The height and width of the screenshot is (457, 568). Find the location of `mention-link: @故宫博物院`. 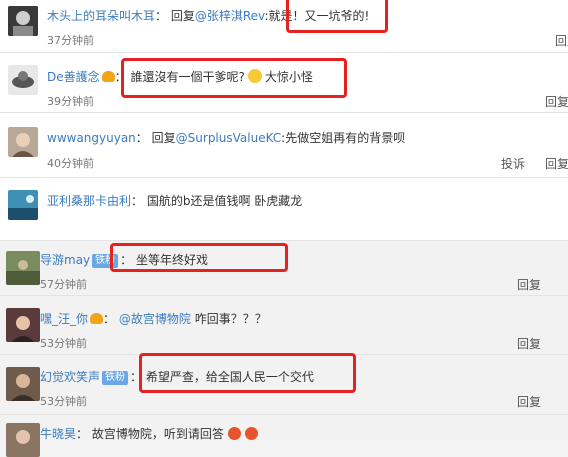

mention-link: @故宫博物院 is located at coordinates (155, 319).